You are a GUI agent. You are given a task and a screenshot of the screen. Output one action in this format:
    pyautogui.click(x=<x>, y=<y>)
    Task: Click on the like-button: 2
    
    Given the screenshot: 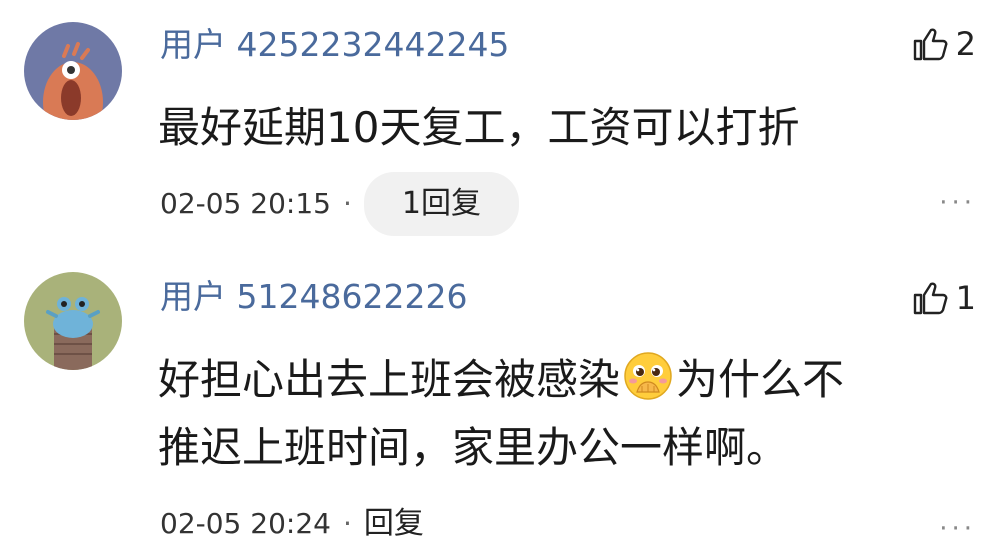 What is the action you would take?
    pyautogui.click(x=944, y=44)
    